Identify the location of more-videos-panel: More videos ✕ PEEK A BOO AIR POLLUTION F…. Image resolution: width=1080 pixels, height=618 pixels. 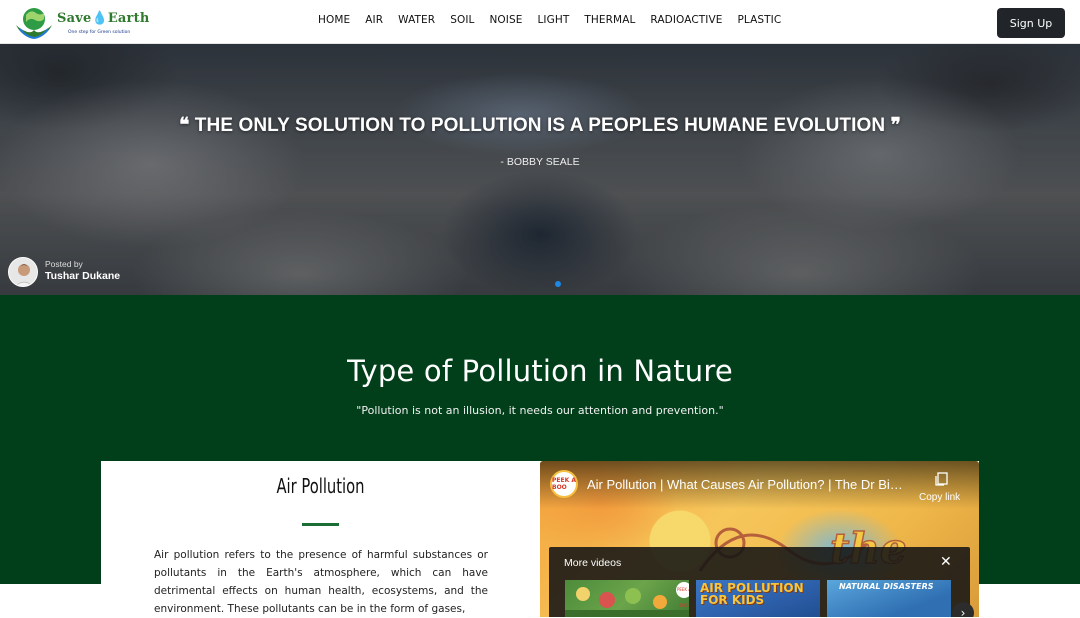
(761, 582).